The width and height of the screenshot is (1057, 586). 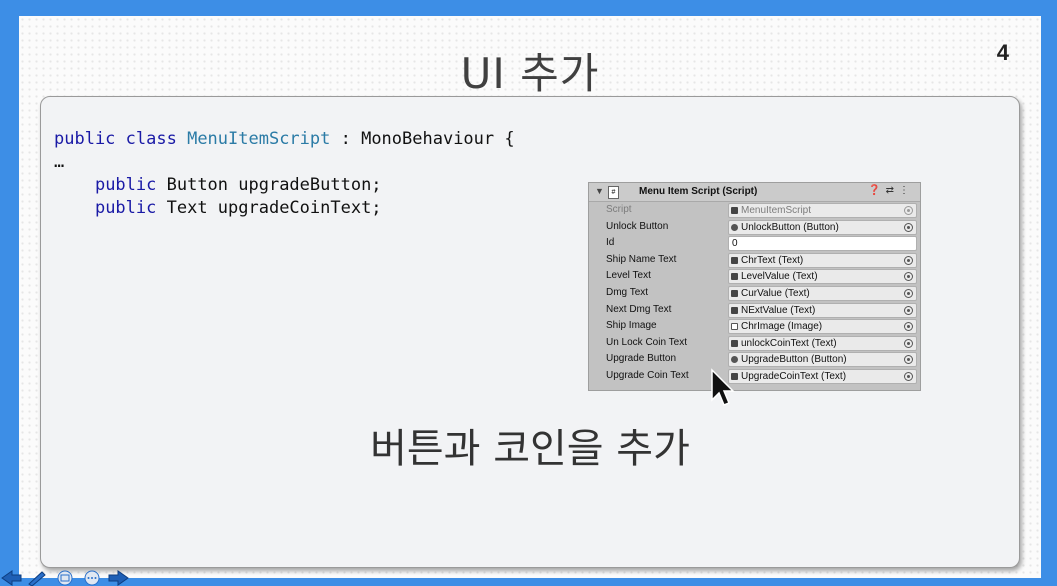 I want to click on field-label: Ship Image, so click(x=631, y=326).